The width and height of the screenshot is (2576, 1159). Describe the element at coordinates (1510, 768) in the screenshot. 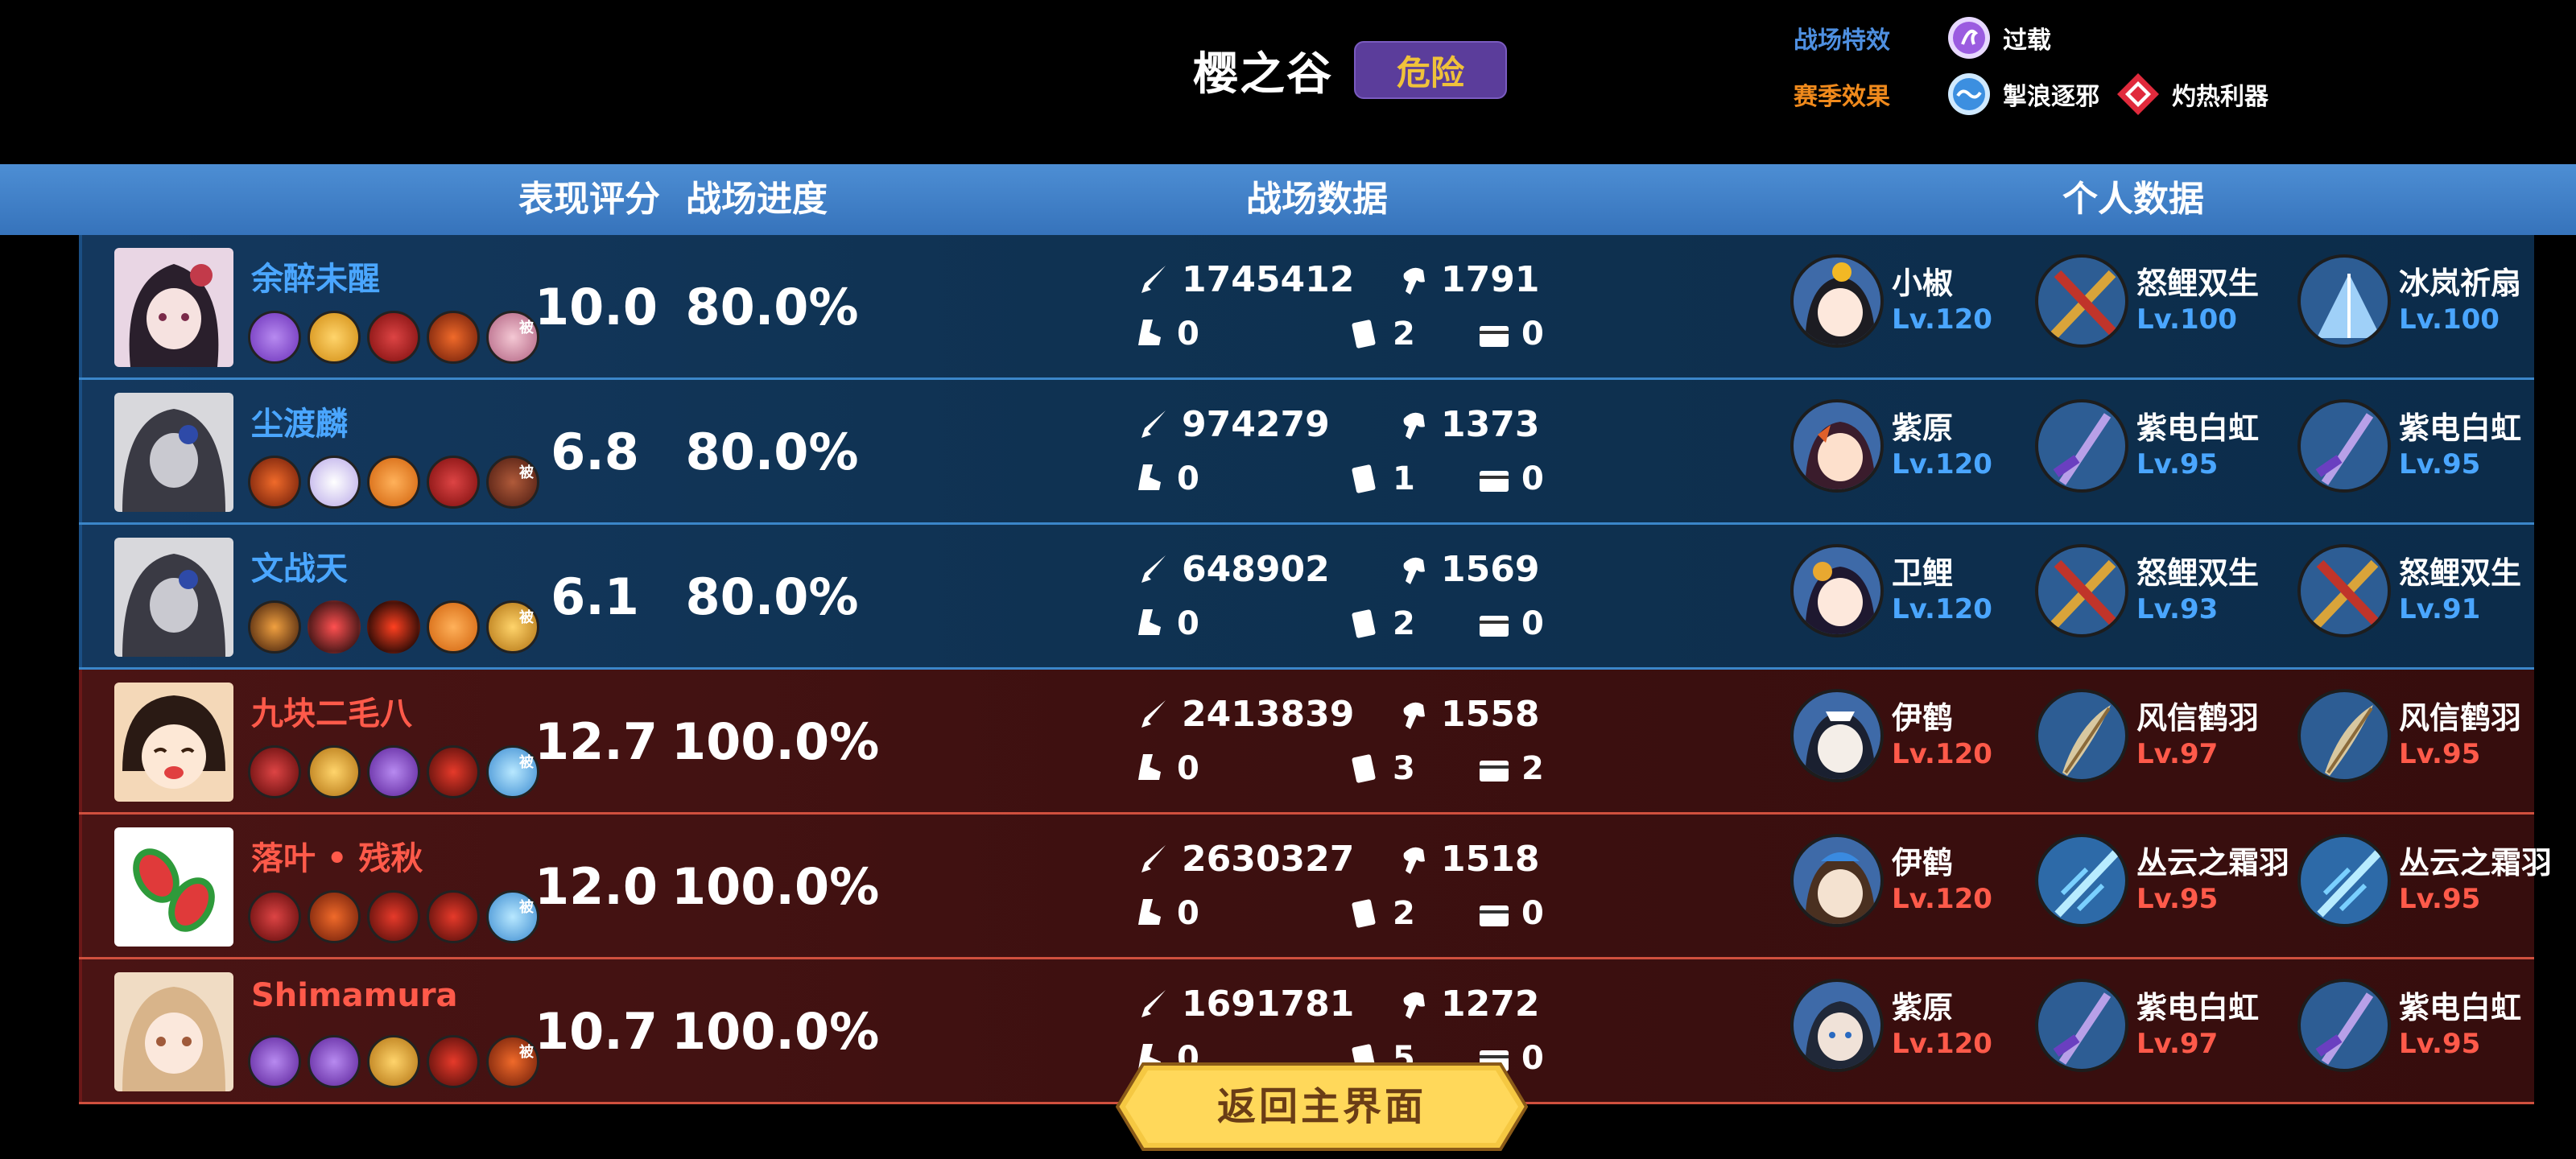

I see `chests-stat: 2` at that location.